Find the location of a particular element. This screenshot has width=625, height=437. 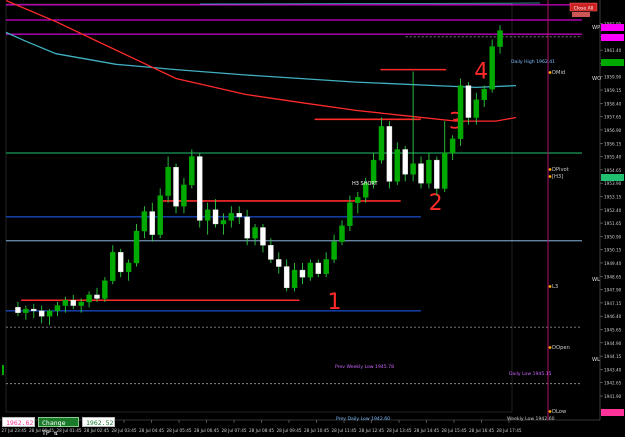

y-tick-label: 1946.40 is located at coordinates (613, 316).